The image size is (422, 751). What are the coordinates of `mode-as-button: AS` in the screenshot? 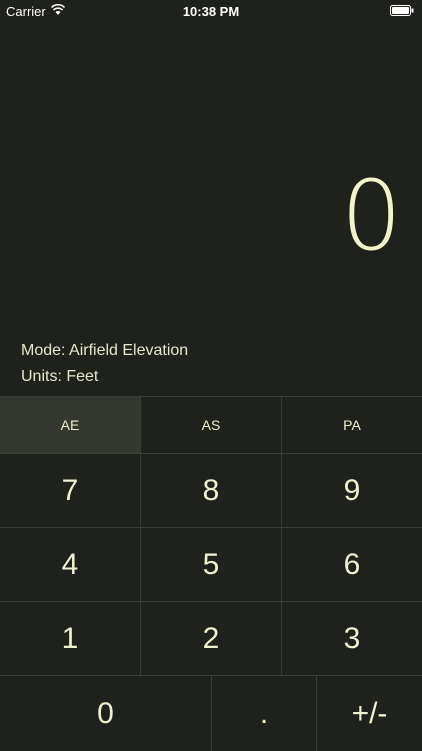 It's located at (211, 425).